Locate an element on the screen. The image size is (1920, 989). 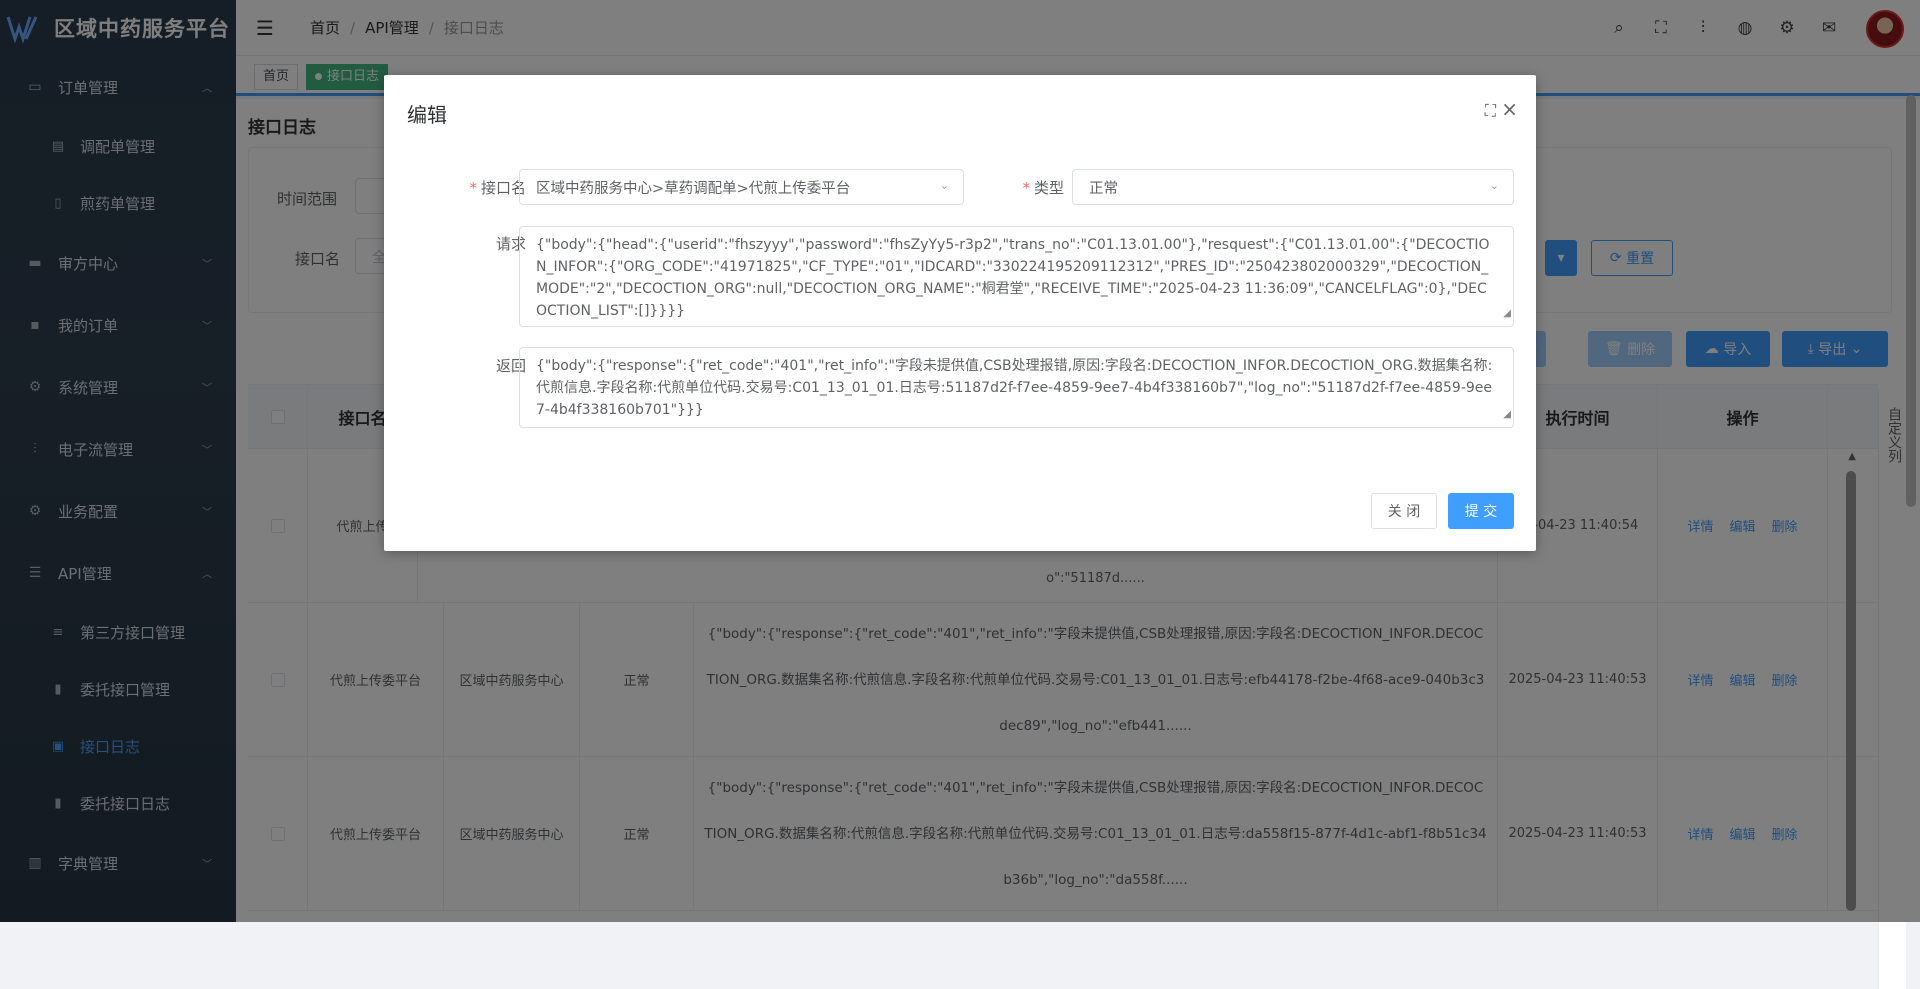
type-select: 正常 ⌄ is located at coordinates (1293, 187).